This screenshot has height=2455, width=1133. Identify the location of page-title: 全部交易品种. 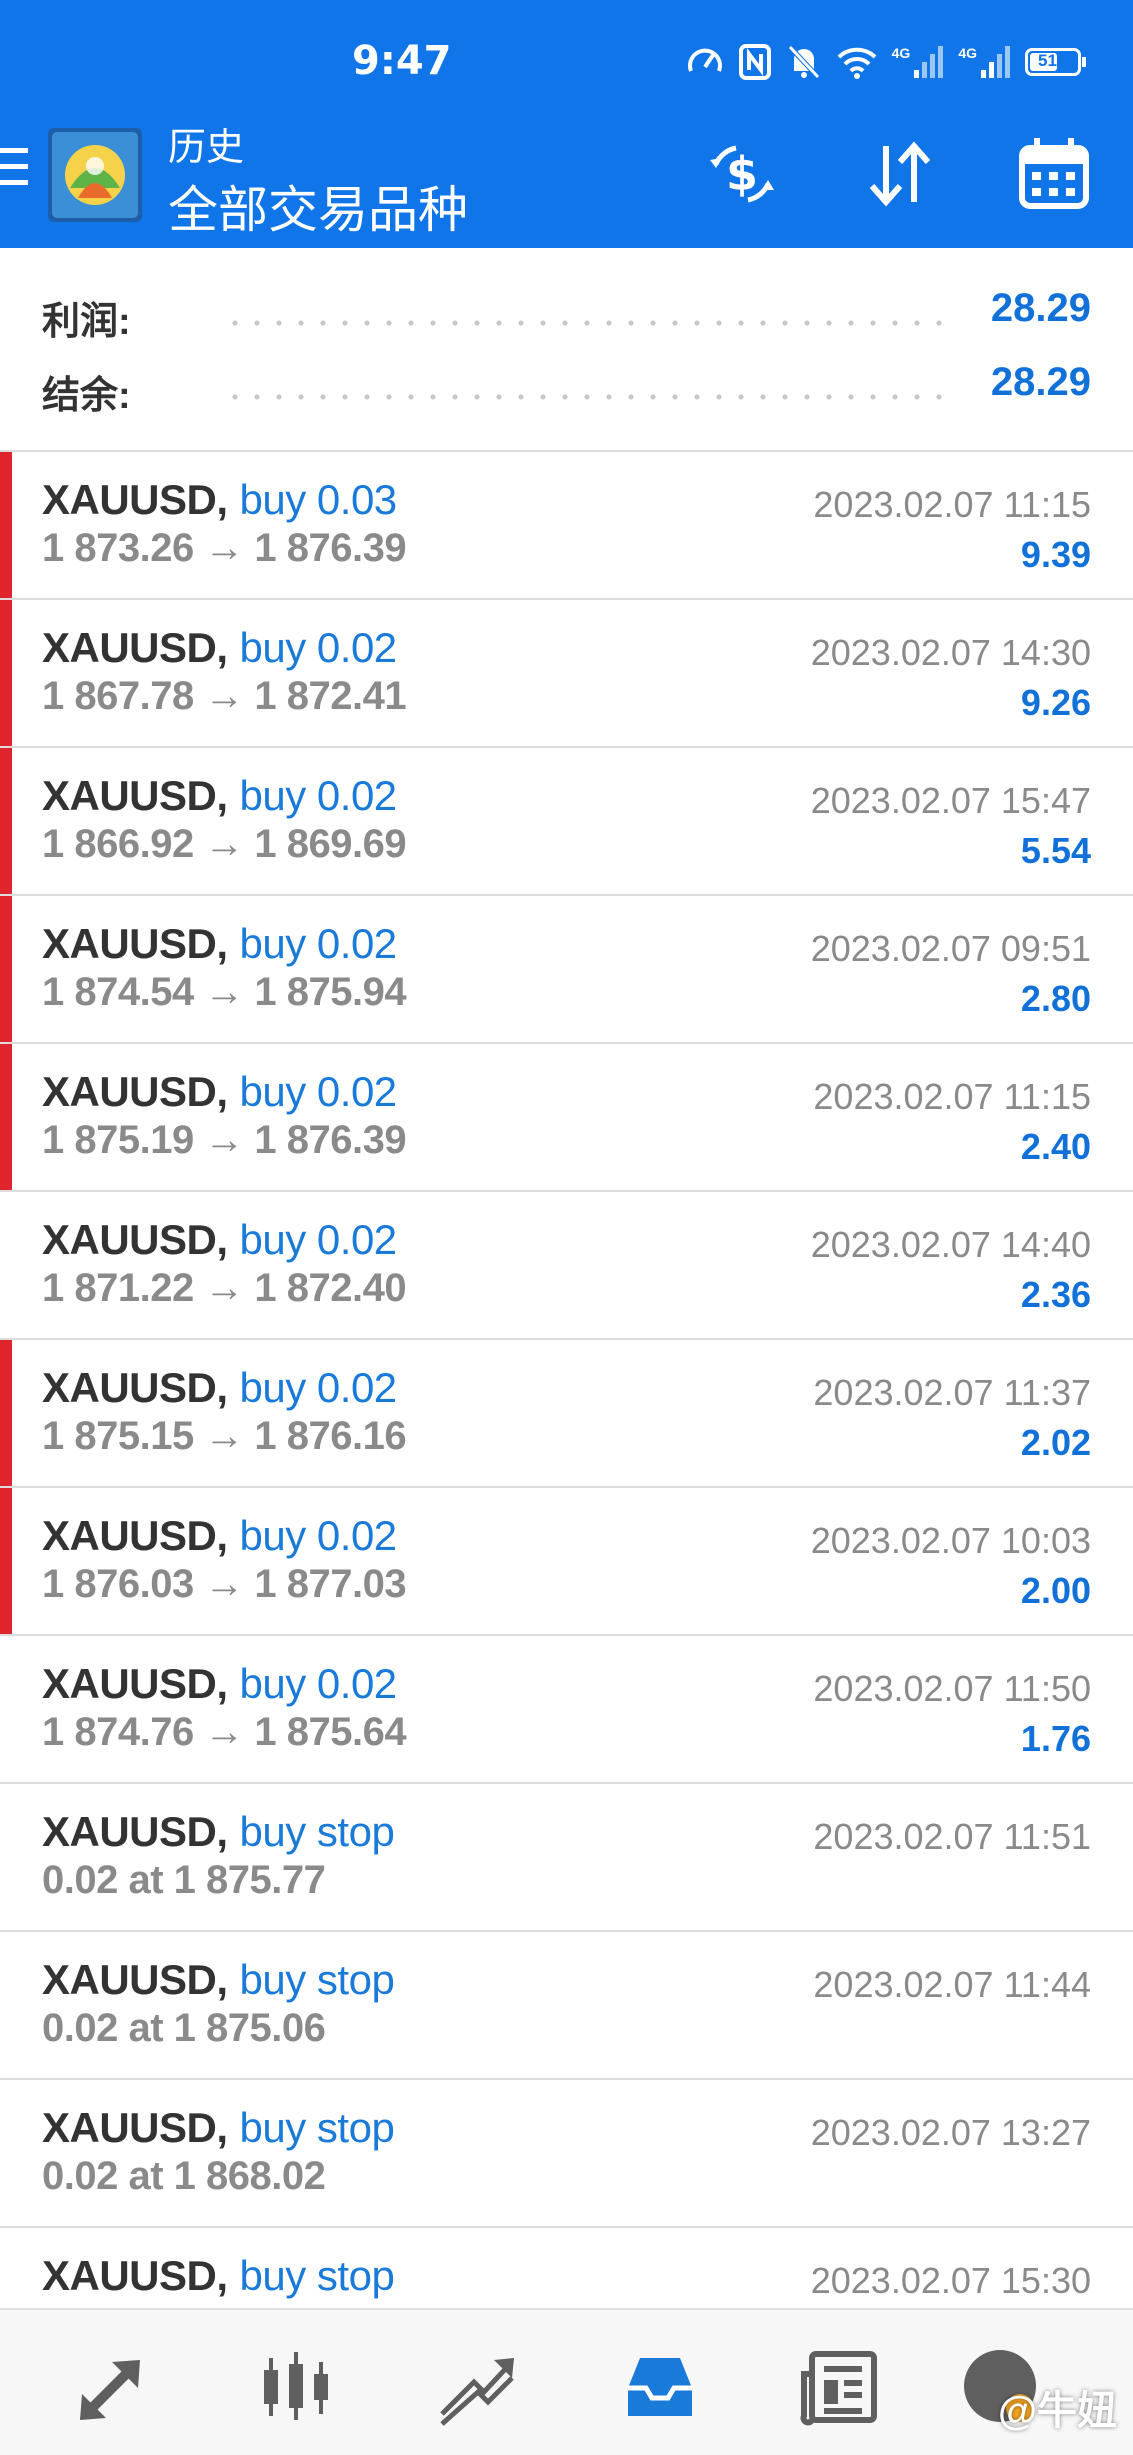
(318, 206).